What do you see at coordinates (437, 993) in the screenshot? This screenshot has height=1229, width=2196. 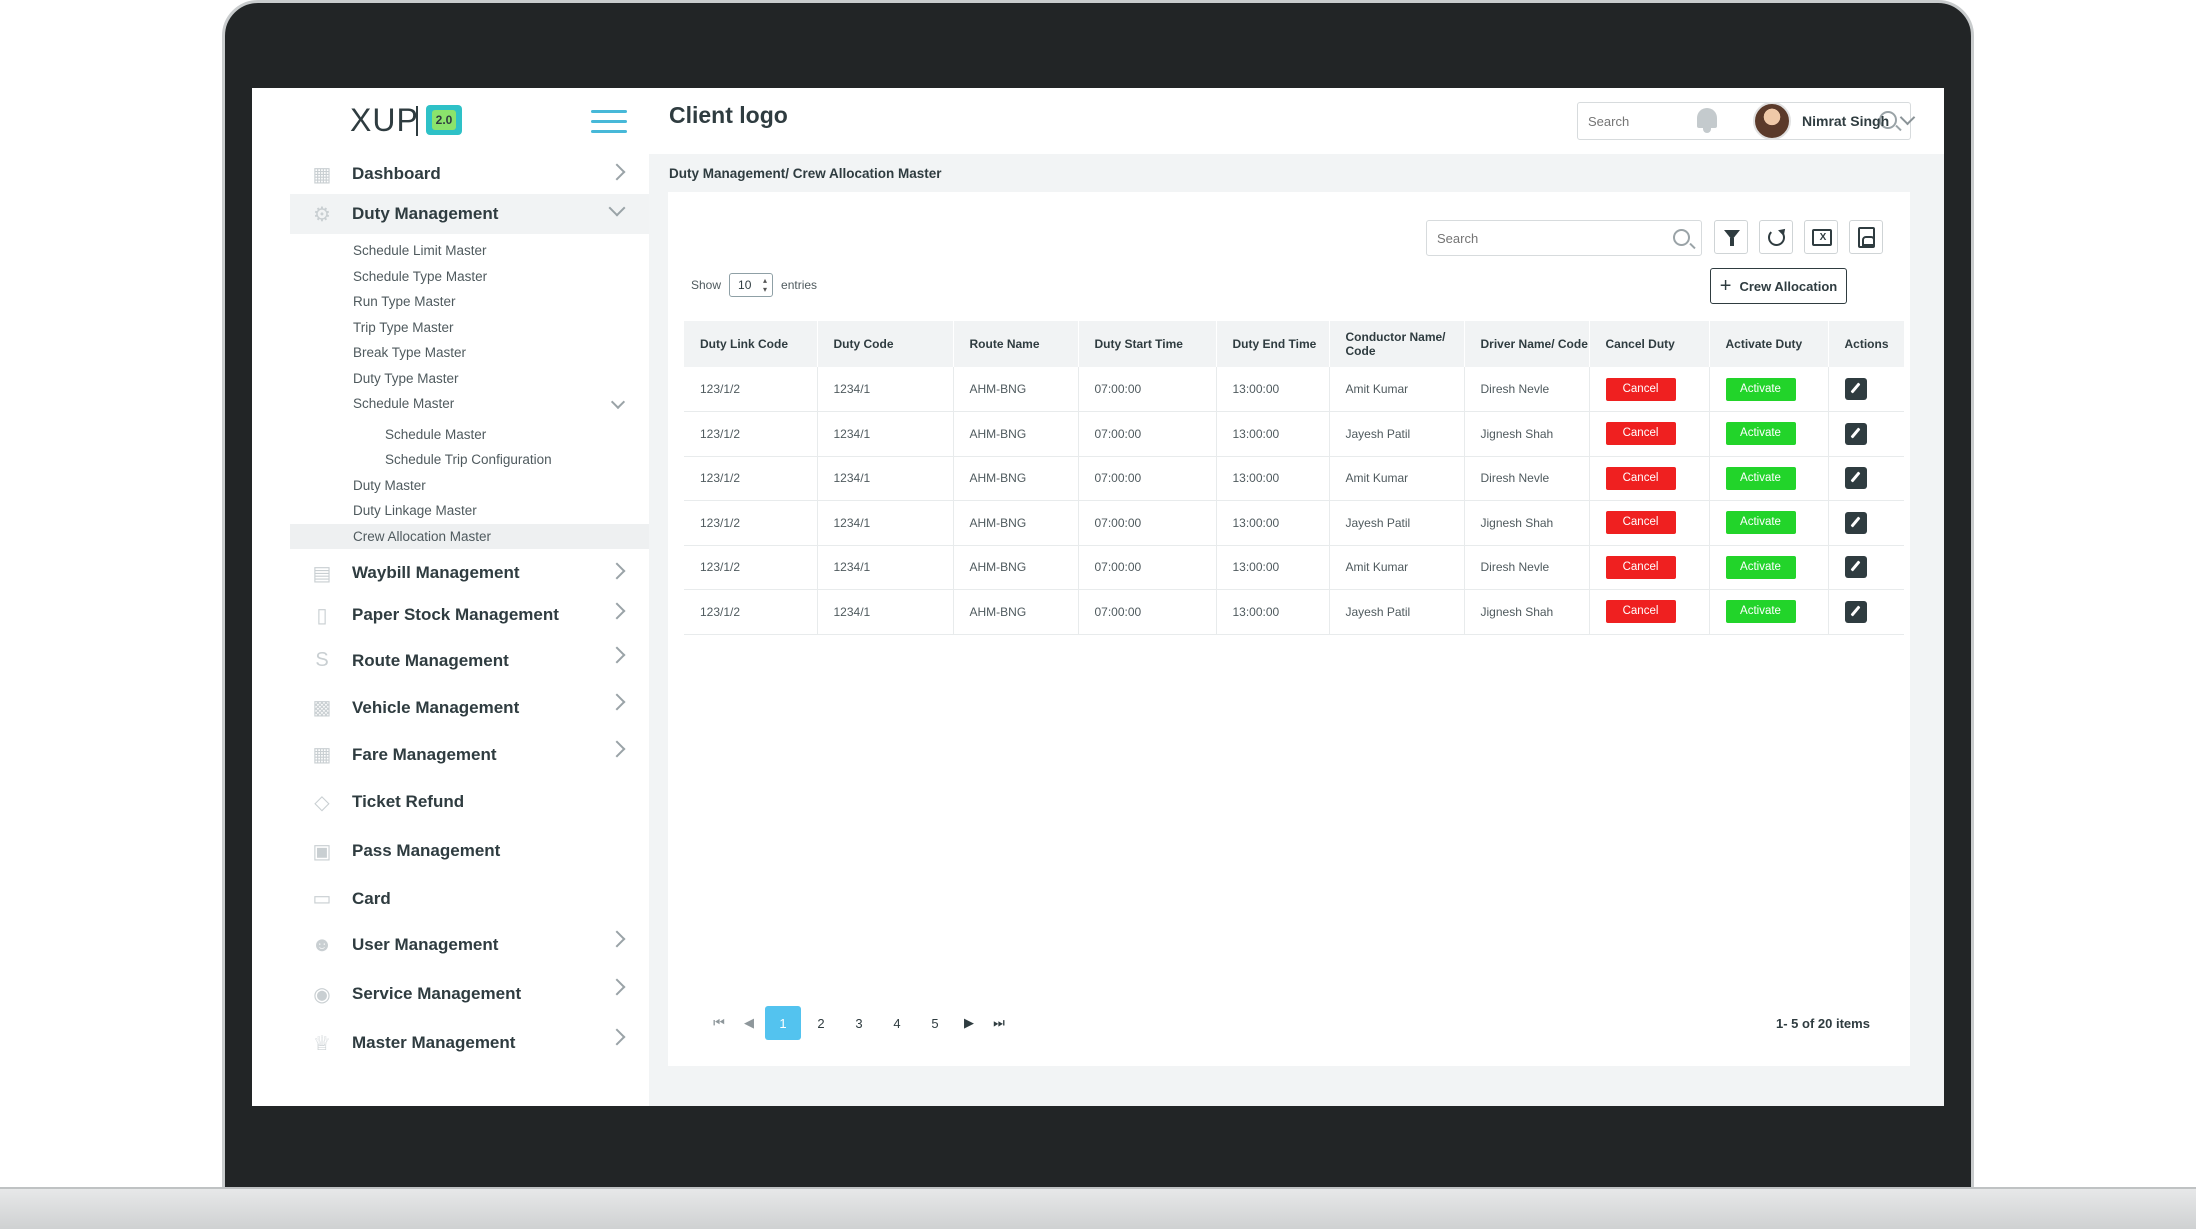 I see `sidebar-item-label: Service Management` at bounding box center [437, 993].